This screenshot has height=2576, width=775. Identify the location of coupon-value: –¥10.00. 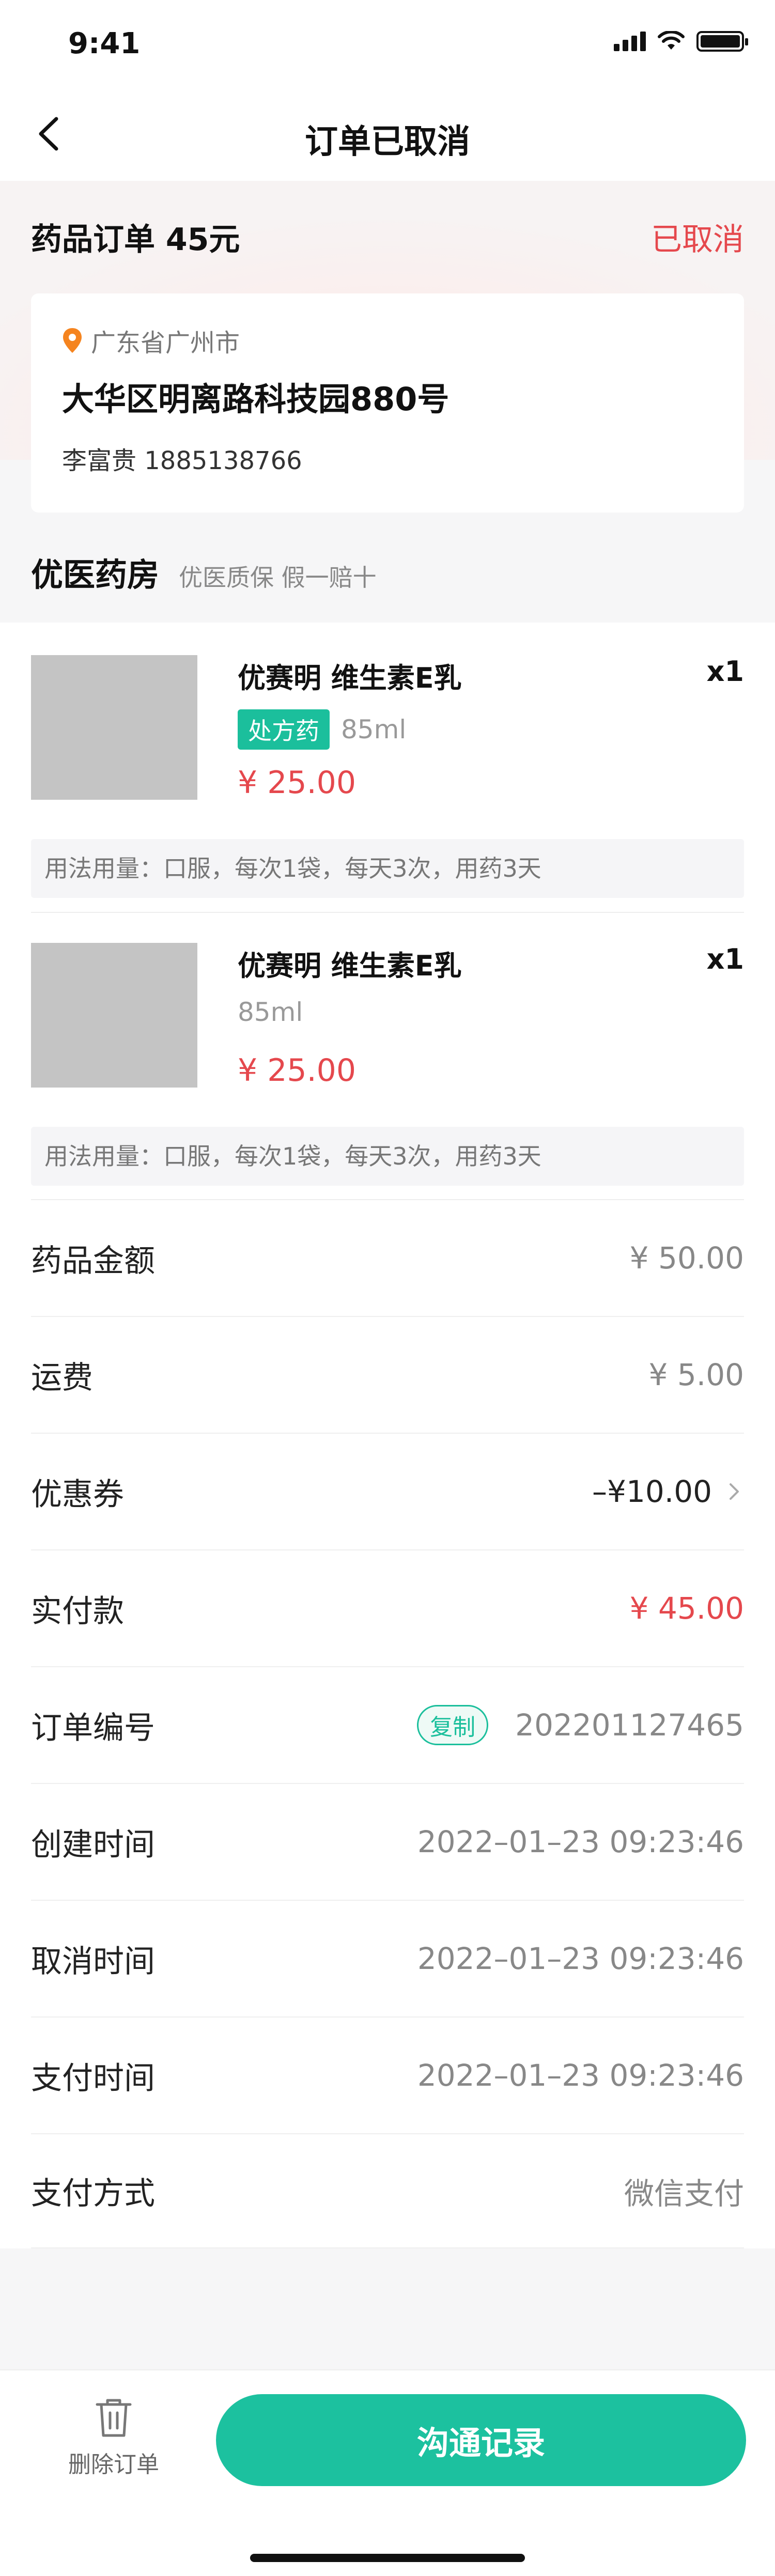
(652, 1491).